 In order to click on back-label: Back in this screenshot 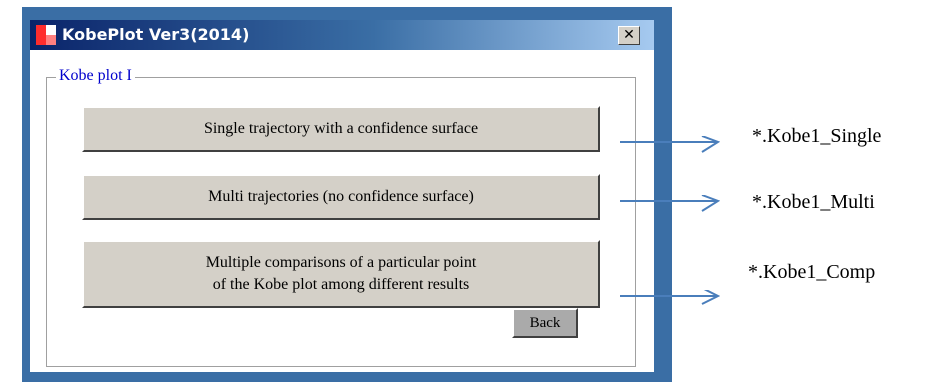, I will do `click(545, 323)`.